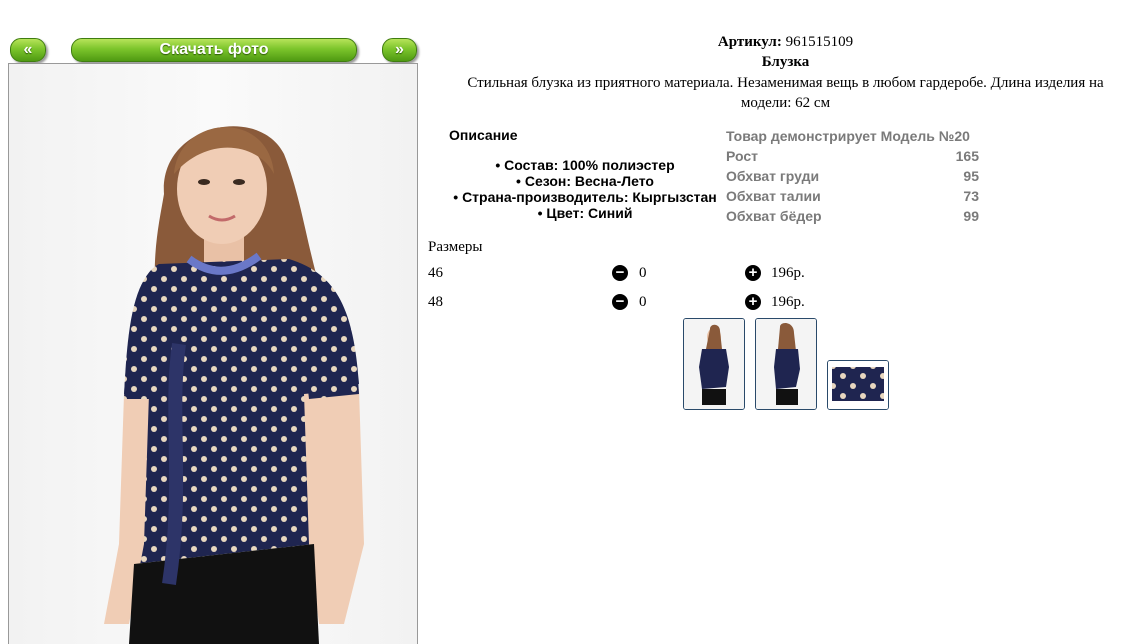  What do you see at coordinates (585, 213) in the screenshot?
I see `description-item: • Цвет: Синий` at bounding box center [585, 213].